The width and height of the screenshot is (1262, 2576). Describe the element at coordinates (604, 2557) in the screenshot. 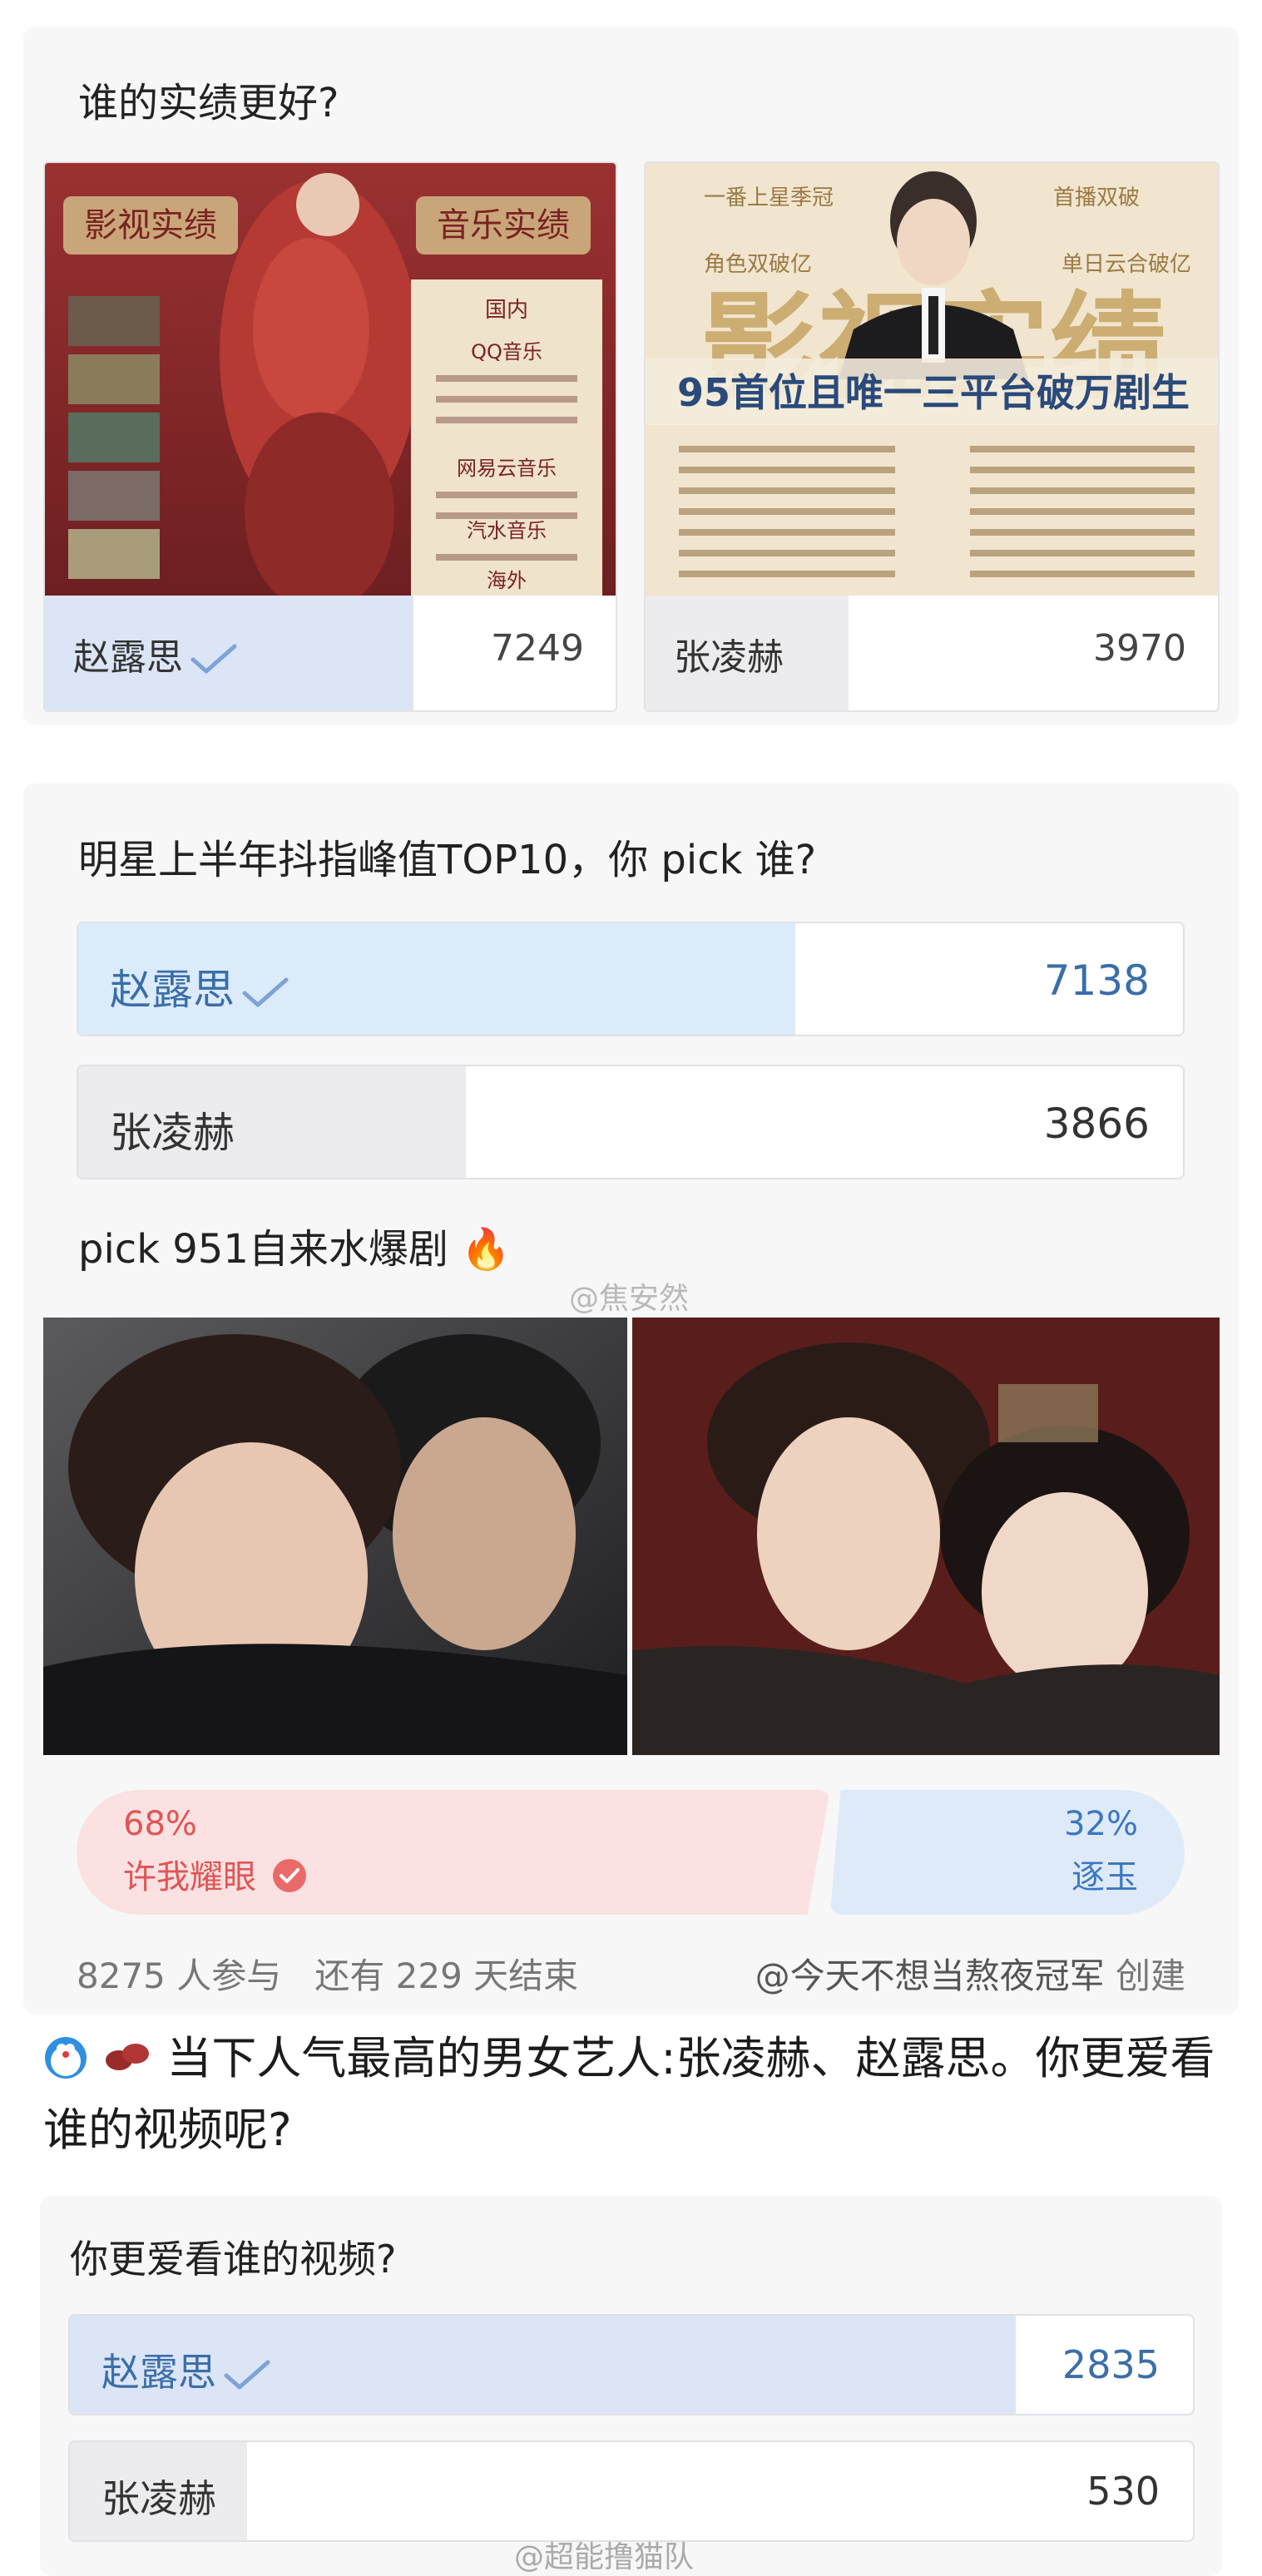

I see `watermark: @超能撸猫队` at that location.